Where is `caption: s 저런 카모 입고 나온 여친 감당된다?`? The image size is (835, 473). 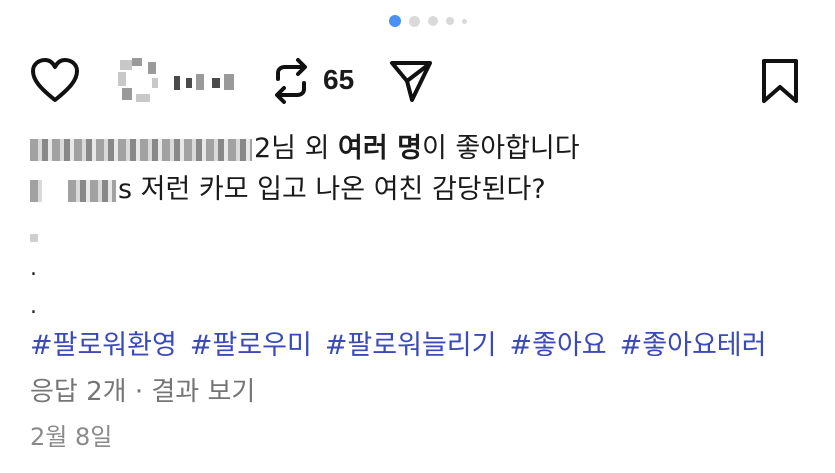
caption: s 저런 카모 입고 나온 여친 감당된다? is located at coordinates (288, 190).